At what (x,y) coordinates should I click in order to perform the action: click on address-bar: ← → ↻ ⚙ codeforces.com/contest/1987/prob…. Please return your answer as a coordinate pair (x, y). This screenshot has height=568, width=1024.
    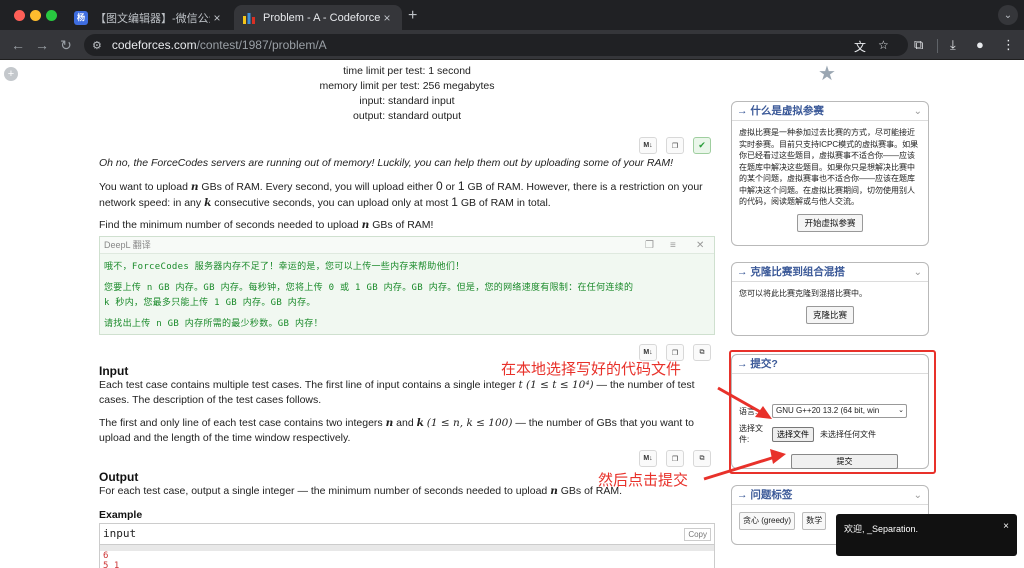
    Looking at the image, I should click on (512, 45).